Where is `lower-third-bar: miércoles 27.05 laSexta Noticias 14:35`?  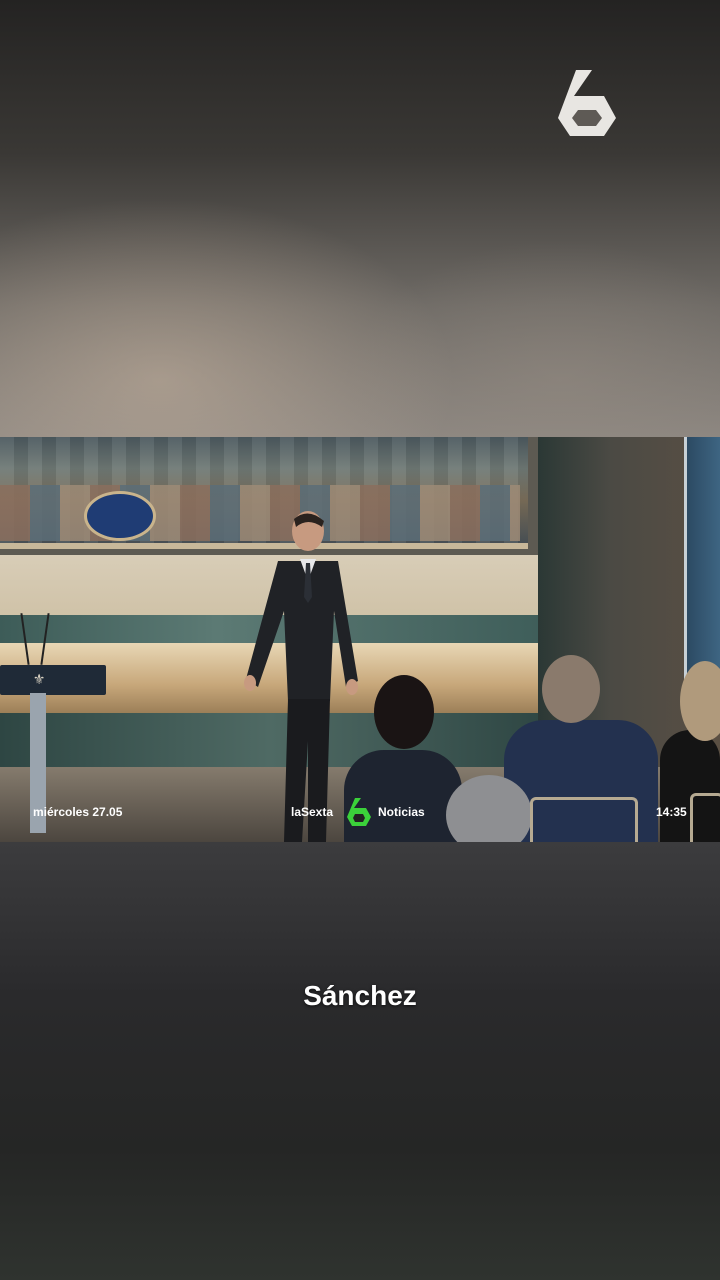
lower-third-bar: miércoles 27.05 laSexta Noticias 14:35 is located at coordinates (360, 812).